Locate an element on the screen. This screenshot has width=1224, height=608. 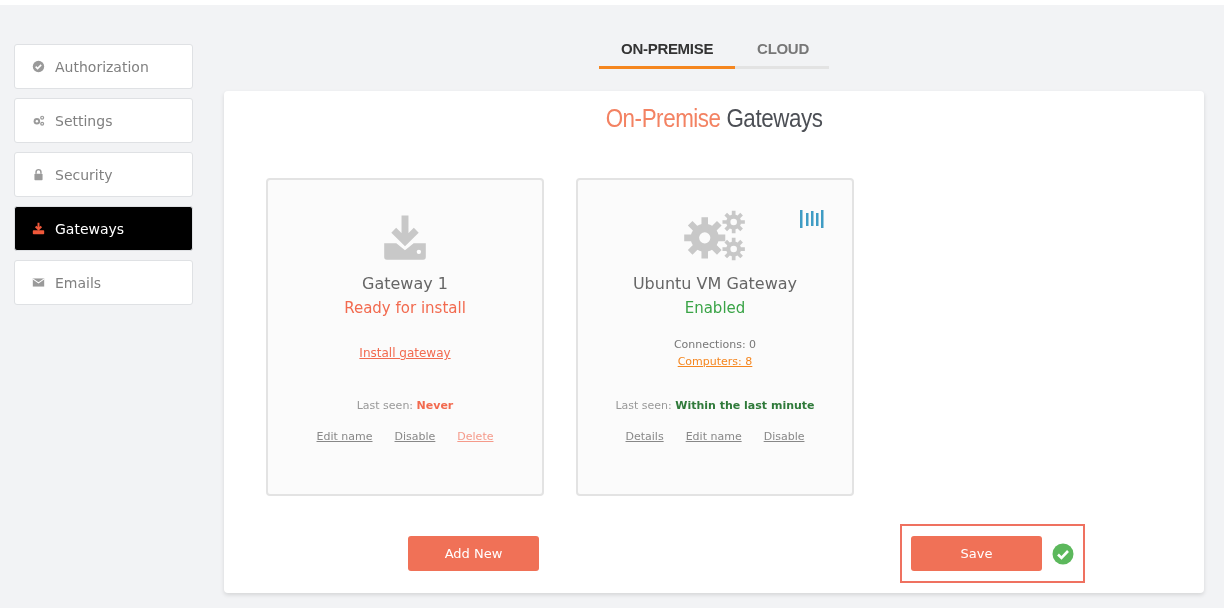
connections-count: Connections: 0 is located at coordinates (715, 344).